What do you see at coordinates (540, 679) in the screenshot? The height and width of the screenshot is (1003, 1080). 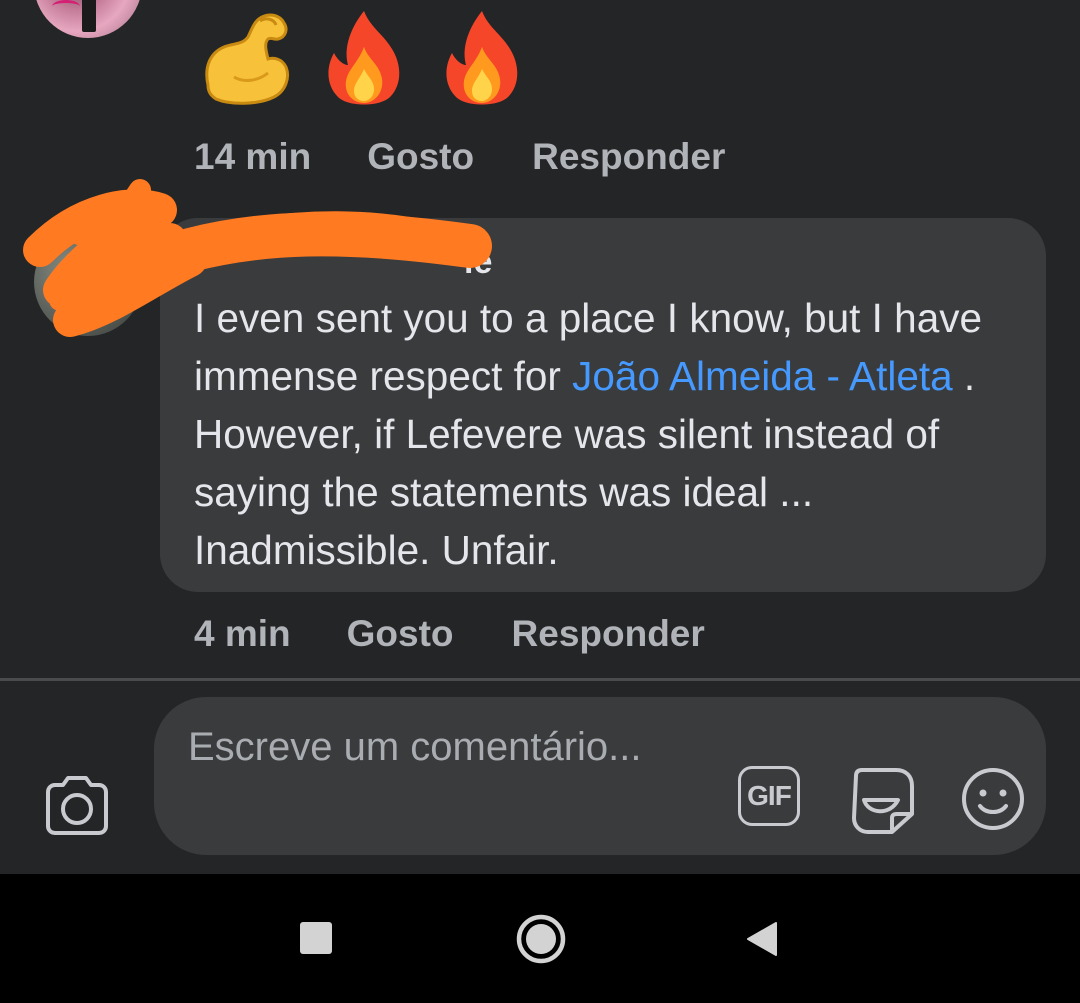 I see `composer-divider` at bounding box center [540, 679].